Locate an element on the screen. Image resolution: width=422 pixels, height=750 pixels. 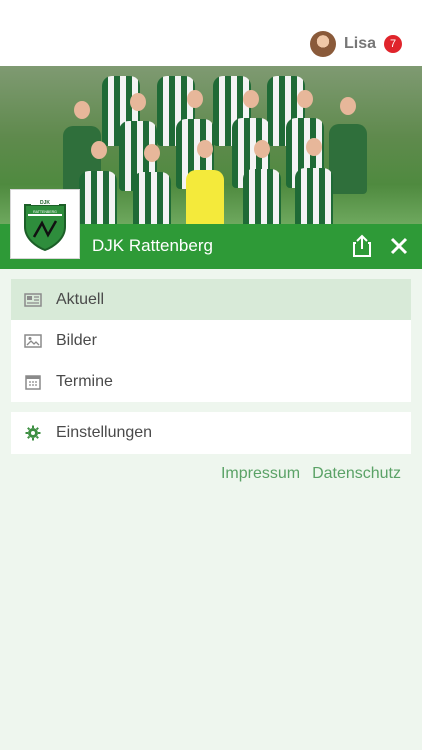
settings-card: Einstellungen is located at coordinates (211, 433).